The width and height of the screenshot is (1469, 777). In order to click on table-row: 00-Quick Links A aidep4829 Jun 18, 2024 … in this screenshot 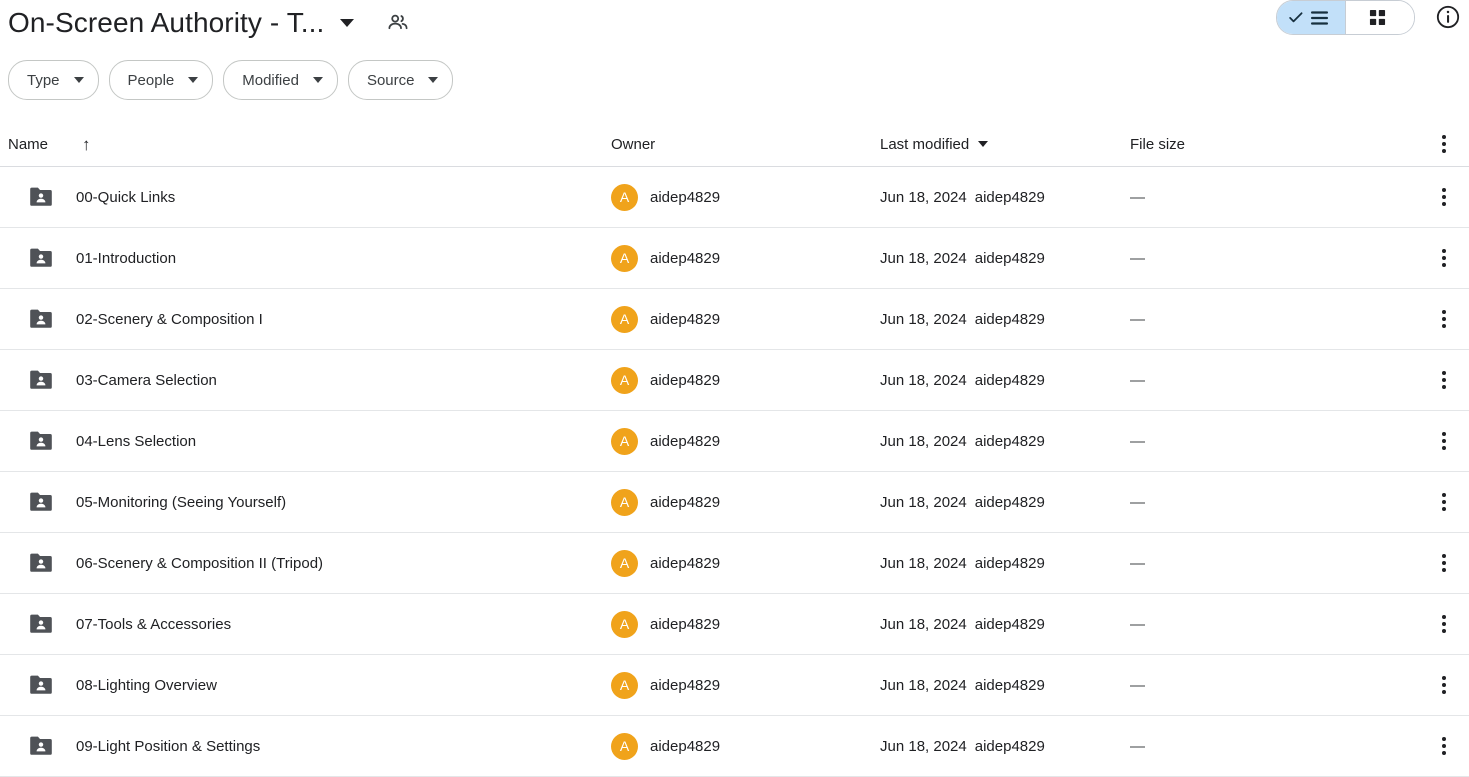, I will do `click(734, 197)`.